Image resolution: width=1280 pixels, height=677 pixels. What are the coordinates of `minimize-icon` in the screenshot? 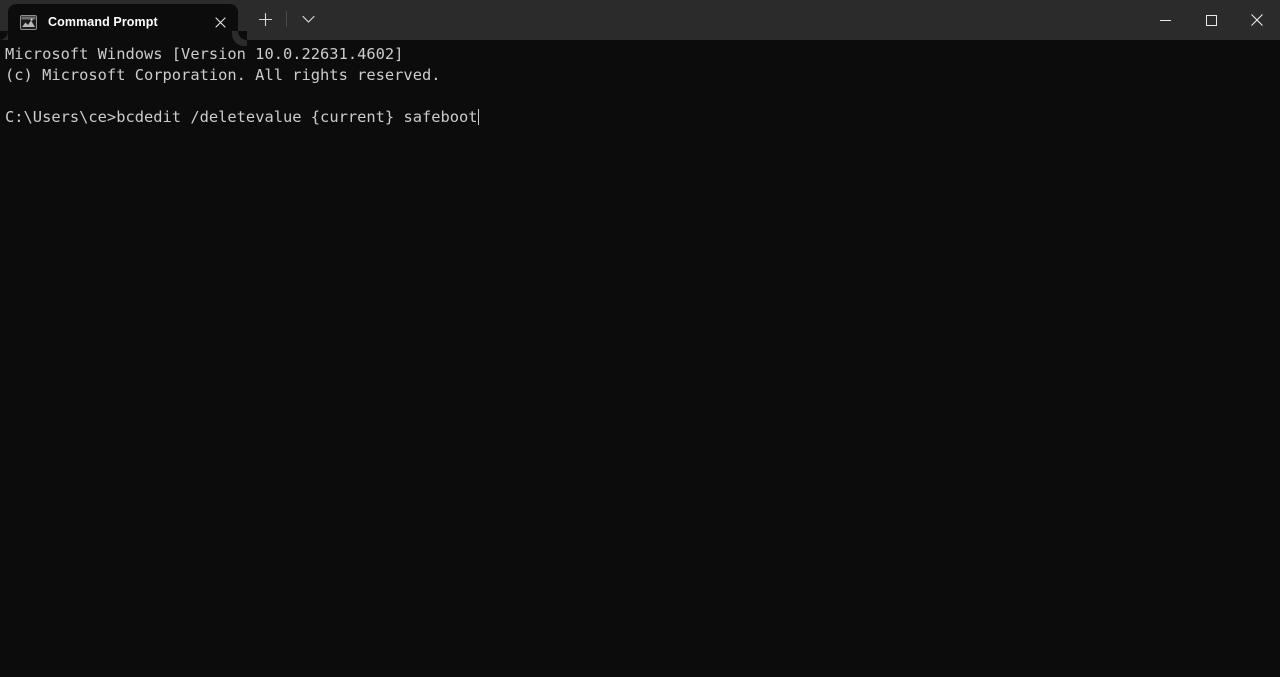 It's located at (1165, 20).